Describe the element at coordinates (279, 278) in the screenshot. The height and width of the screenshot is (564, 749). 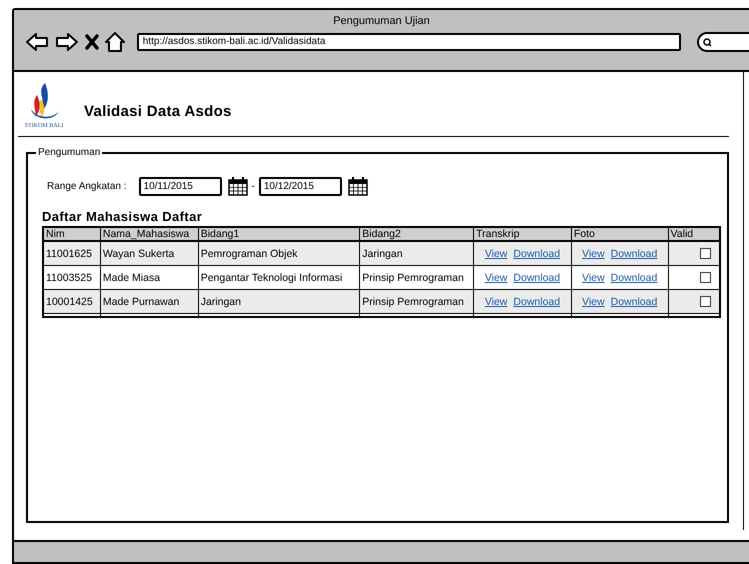
I see `table-cell: Pengantar Teknologi Informasi` at that location.